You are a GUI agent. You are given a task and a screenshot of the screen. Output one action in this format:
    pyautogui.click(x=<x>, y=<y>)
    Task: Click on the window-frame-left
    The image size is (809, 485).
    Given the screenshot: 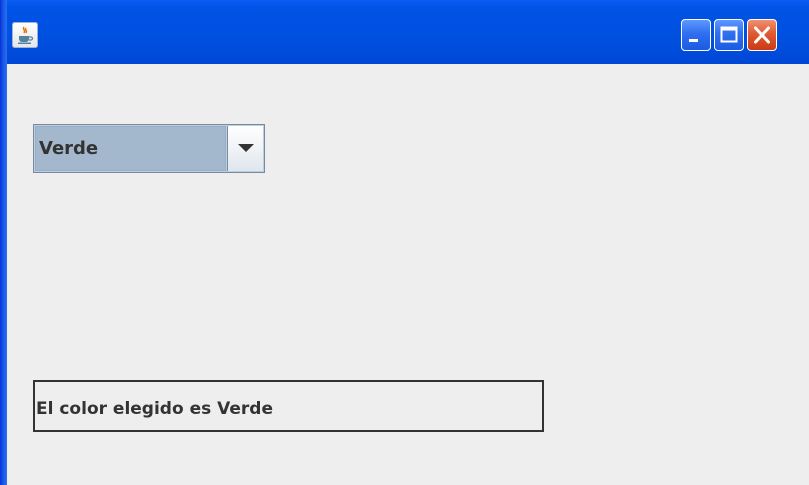 What is the action you would take?
    pyautogui.click(x=3, y=242)
    